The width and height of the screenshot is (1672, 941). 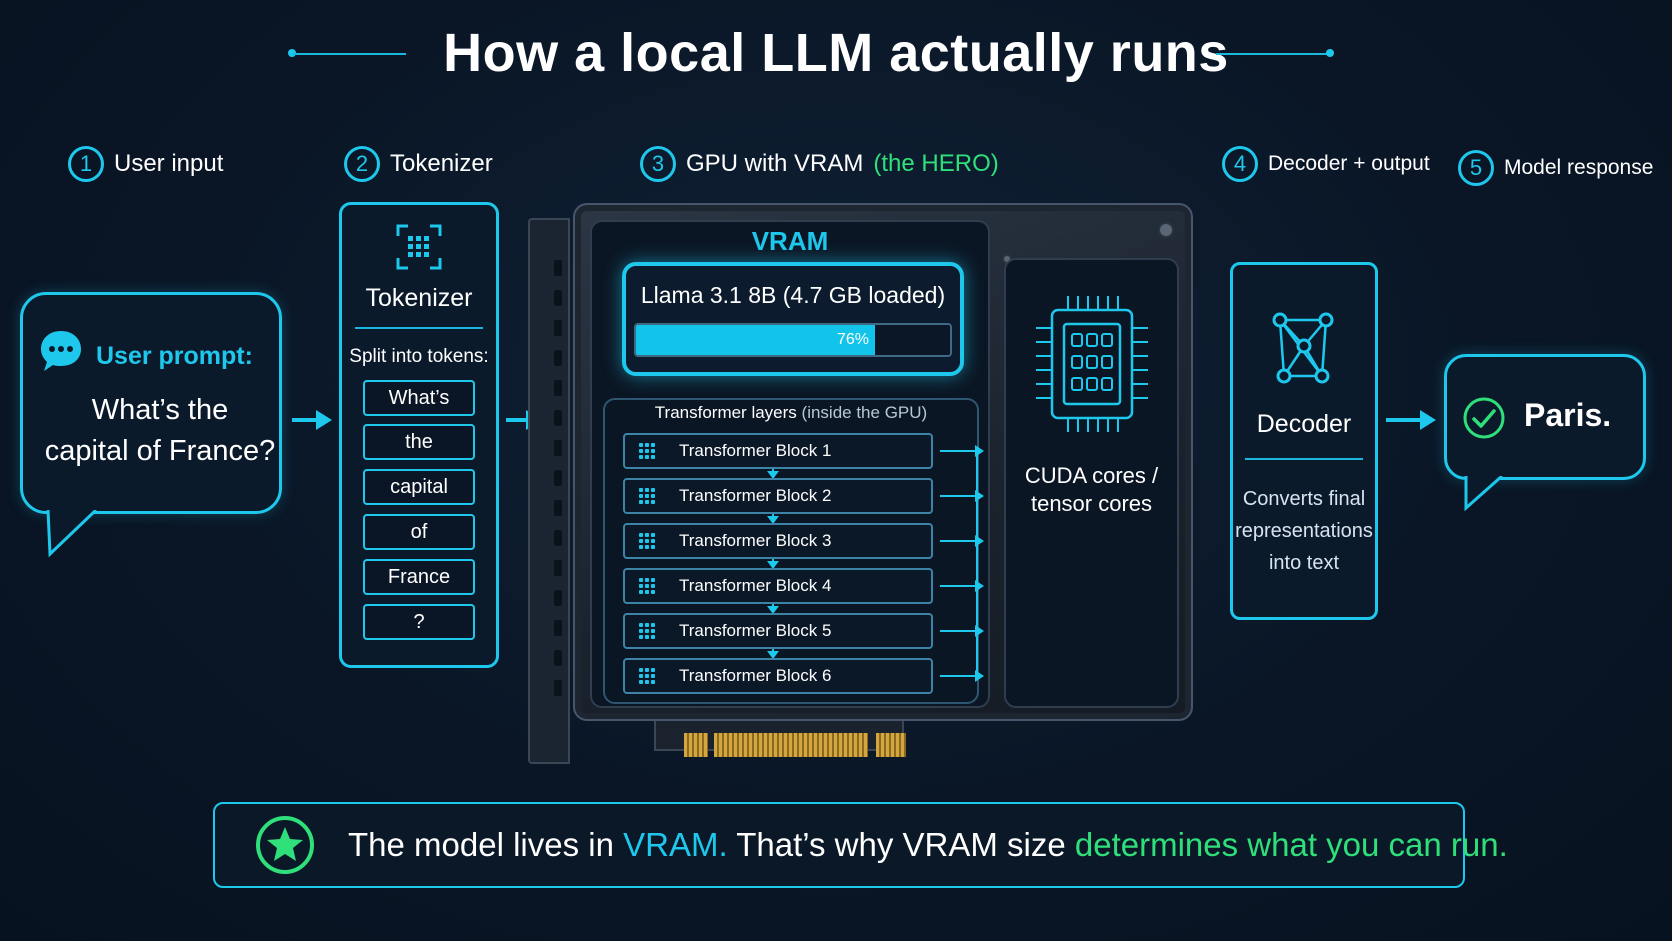 I want to click on star-icon, so click(x=285, y=845).